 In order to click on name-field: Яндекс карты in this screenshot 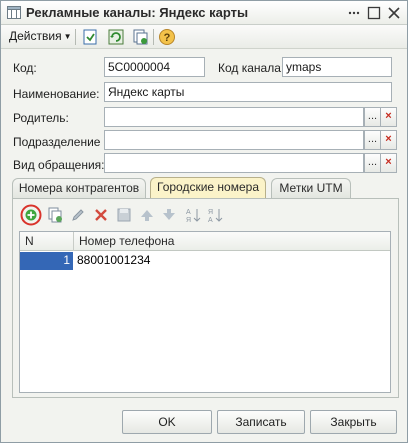, I will do `click(248, 92)`.